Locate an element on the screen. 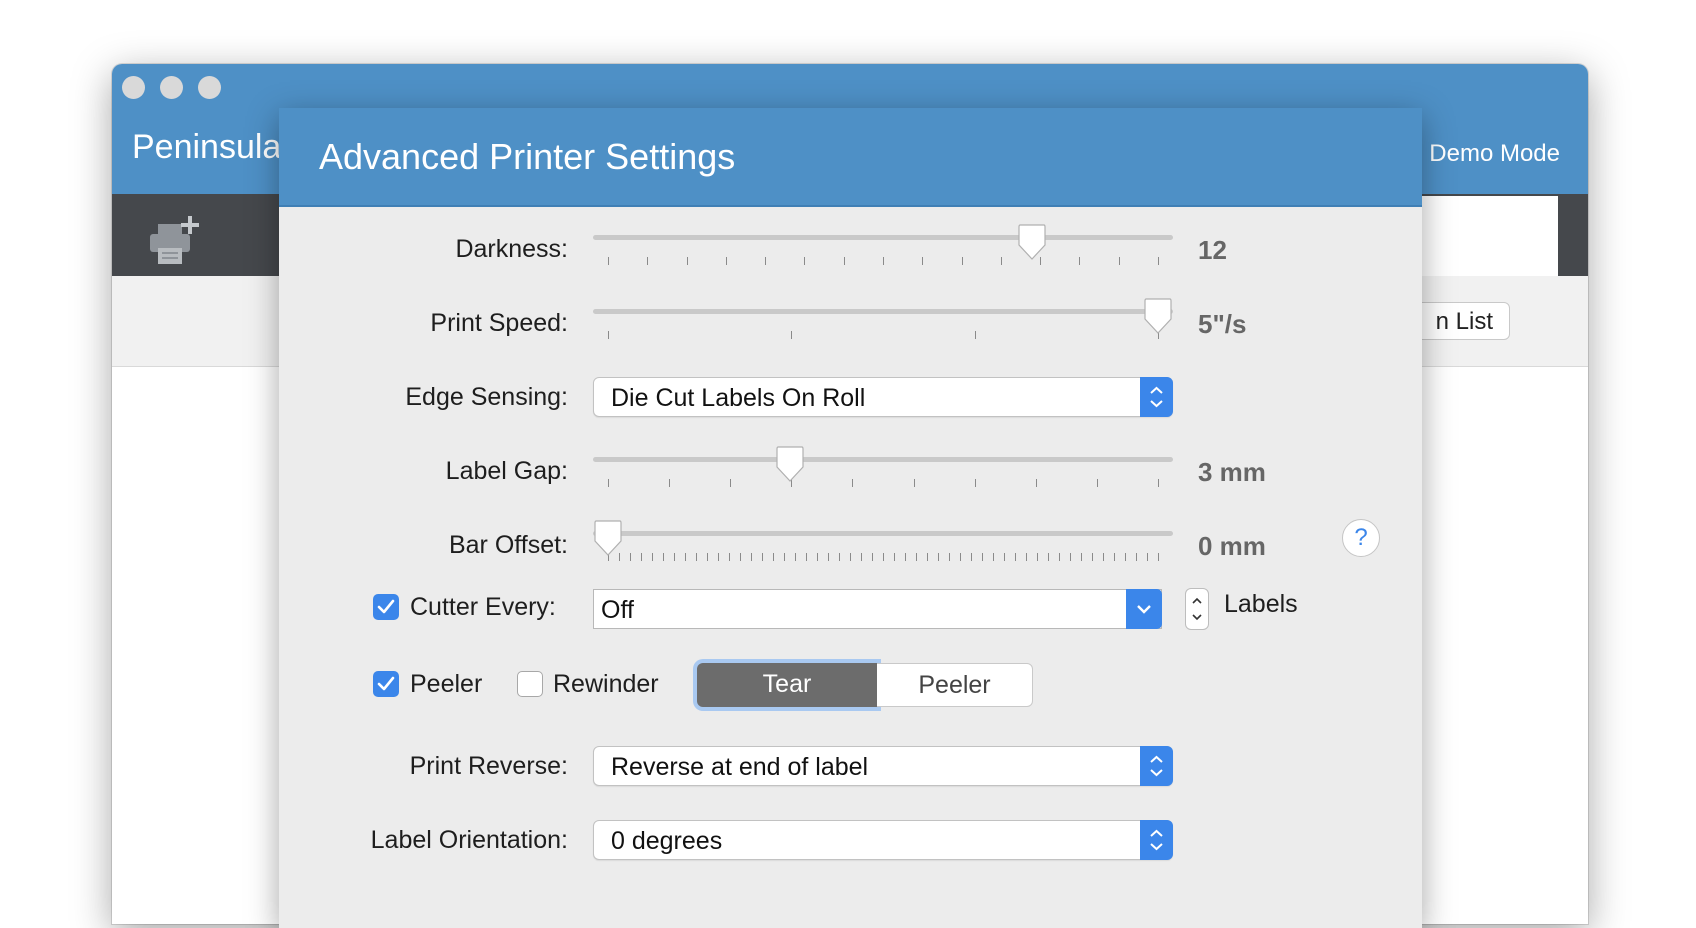 This screenshot has height=928, width=1696. help-button: ? is located at coordinates (1361, 538).